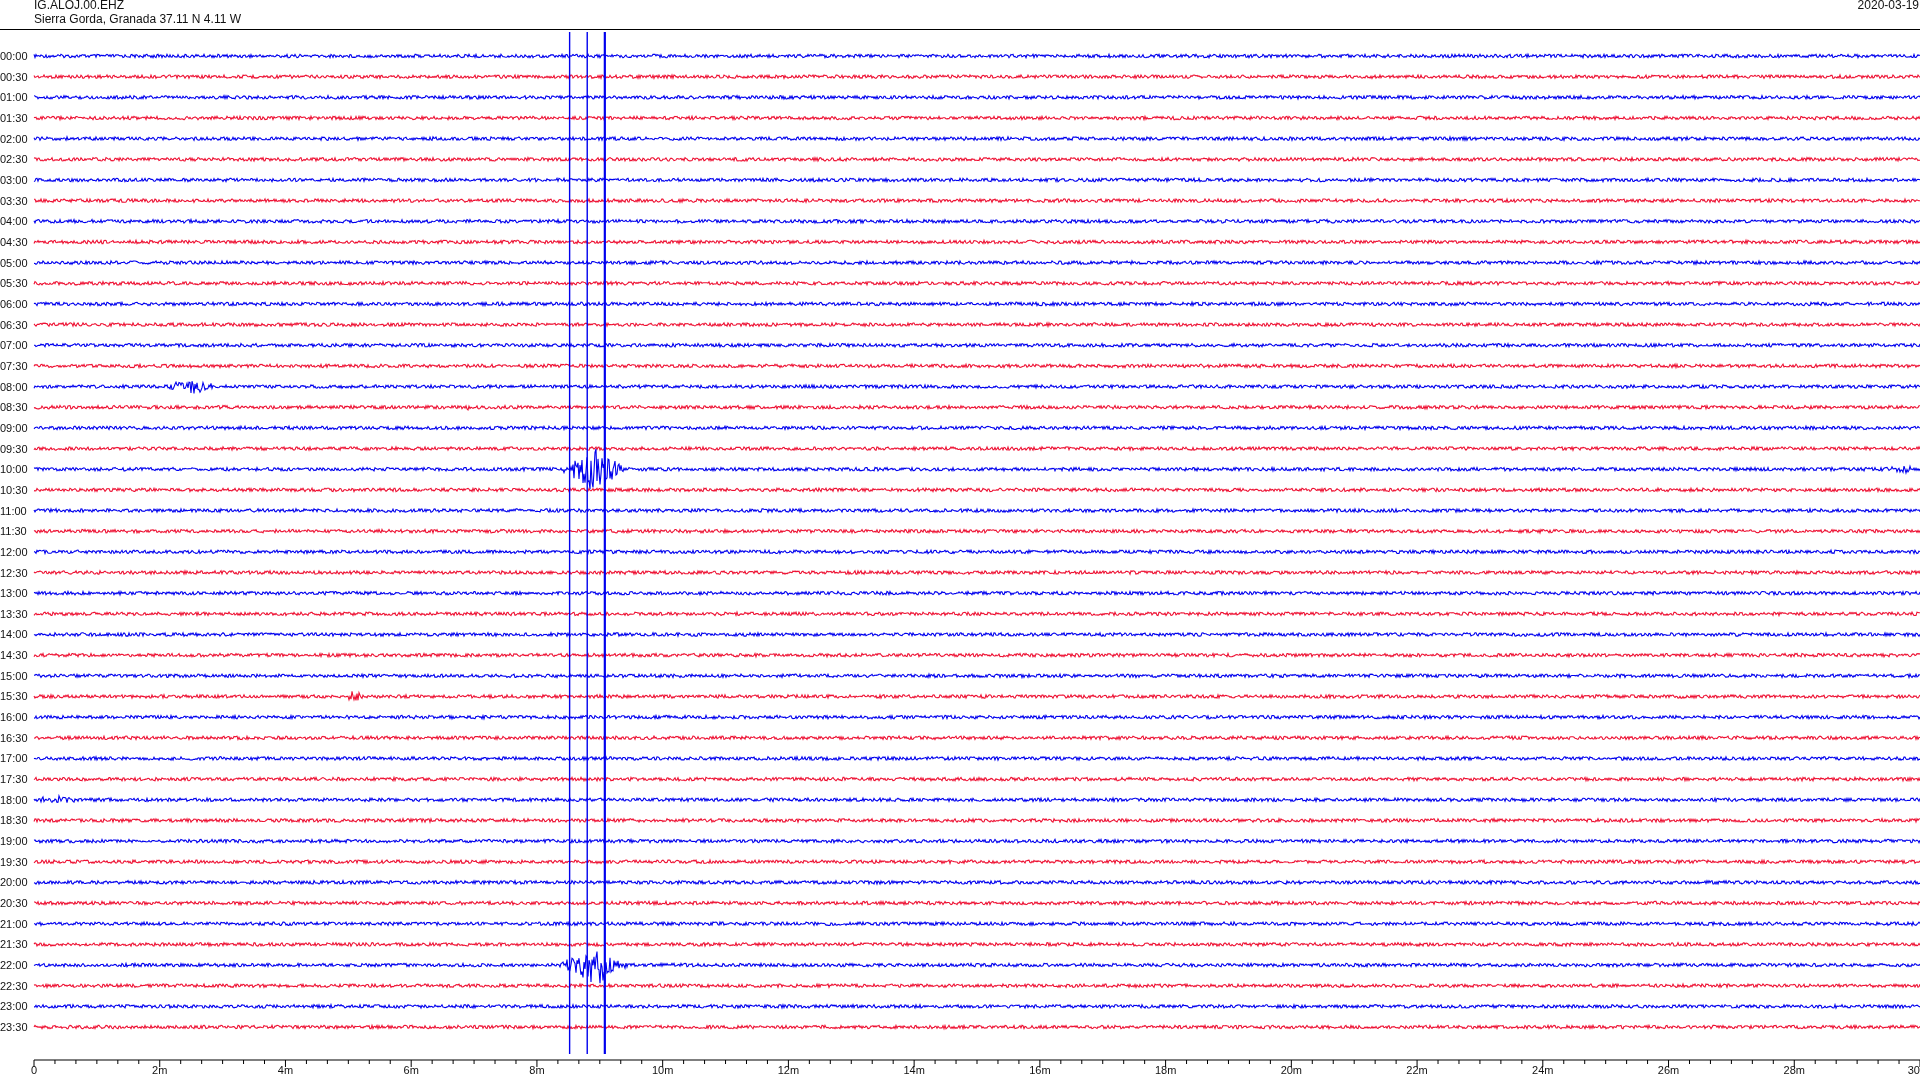 Image resolution: width=1920 pixels, height=1080 pixels. Describe the element at coordinates (14, 737) in the screenshot. I see `hour-label: 16:30` at that location.